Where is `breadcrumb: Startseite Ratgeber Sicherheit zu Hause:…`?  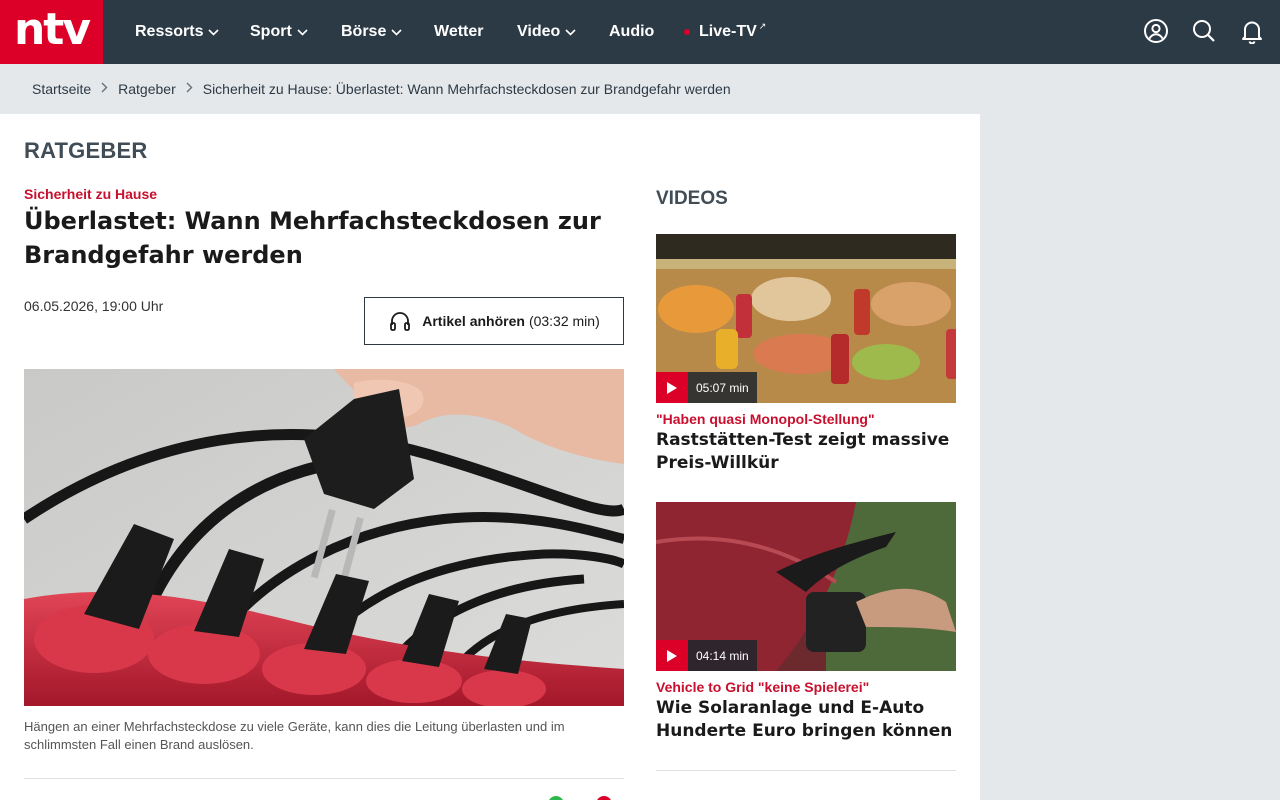
breadcrumb: Startseite Ratgeber Sicherheit zu Hause:… is located at coordinates (490, 89).